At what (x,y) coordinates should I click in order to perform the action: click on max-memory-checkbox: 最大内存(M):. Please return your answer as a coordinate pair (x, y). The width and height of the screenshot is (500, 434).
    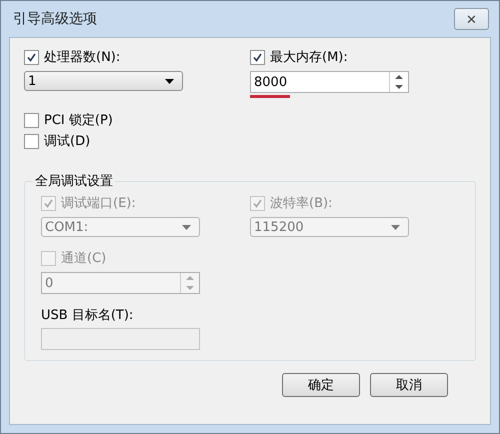
    Looking at the image, I should click on (363, 57).